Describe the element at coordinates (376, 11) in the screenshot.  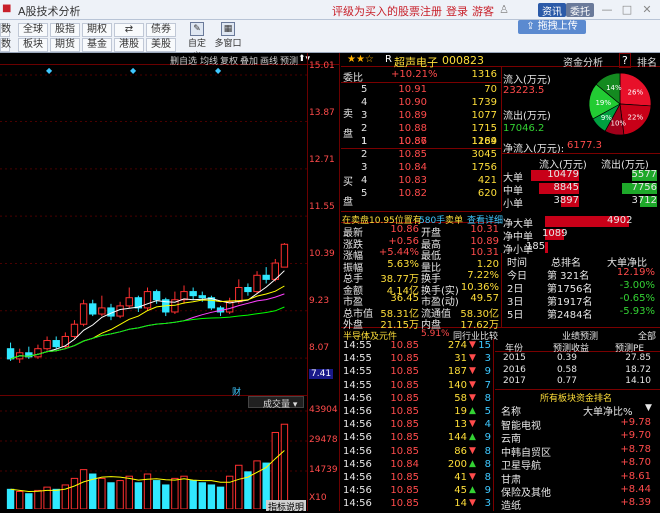
I see `promo-link: 评级为买入的股票` at that location.